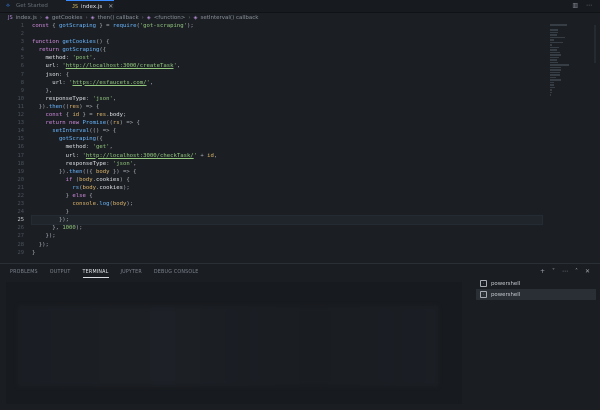 The image size is (600, 410). What do you see at coordinates (287, 172) in the screenshot?
I see `code-line: }).then(({ body }) => {` at bounding box center [287, 172].